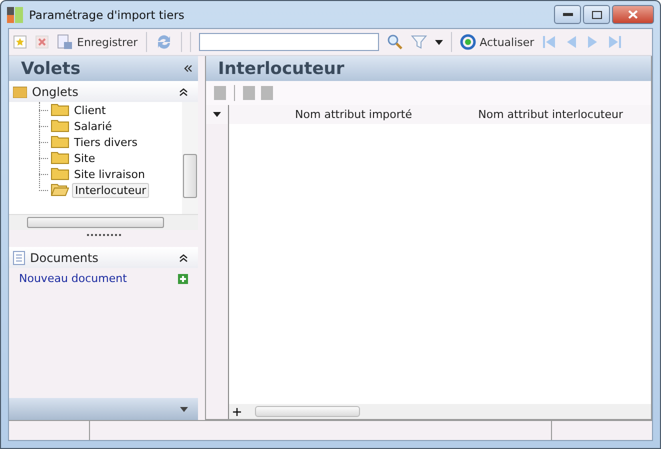 This screenshot has width=661, height=449. I want to click on horizontal-scrollbar, so click(103, 222).